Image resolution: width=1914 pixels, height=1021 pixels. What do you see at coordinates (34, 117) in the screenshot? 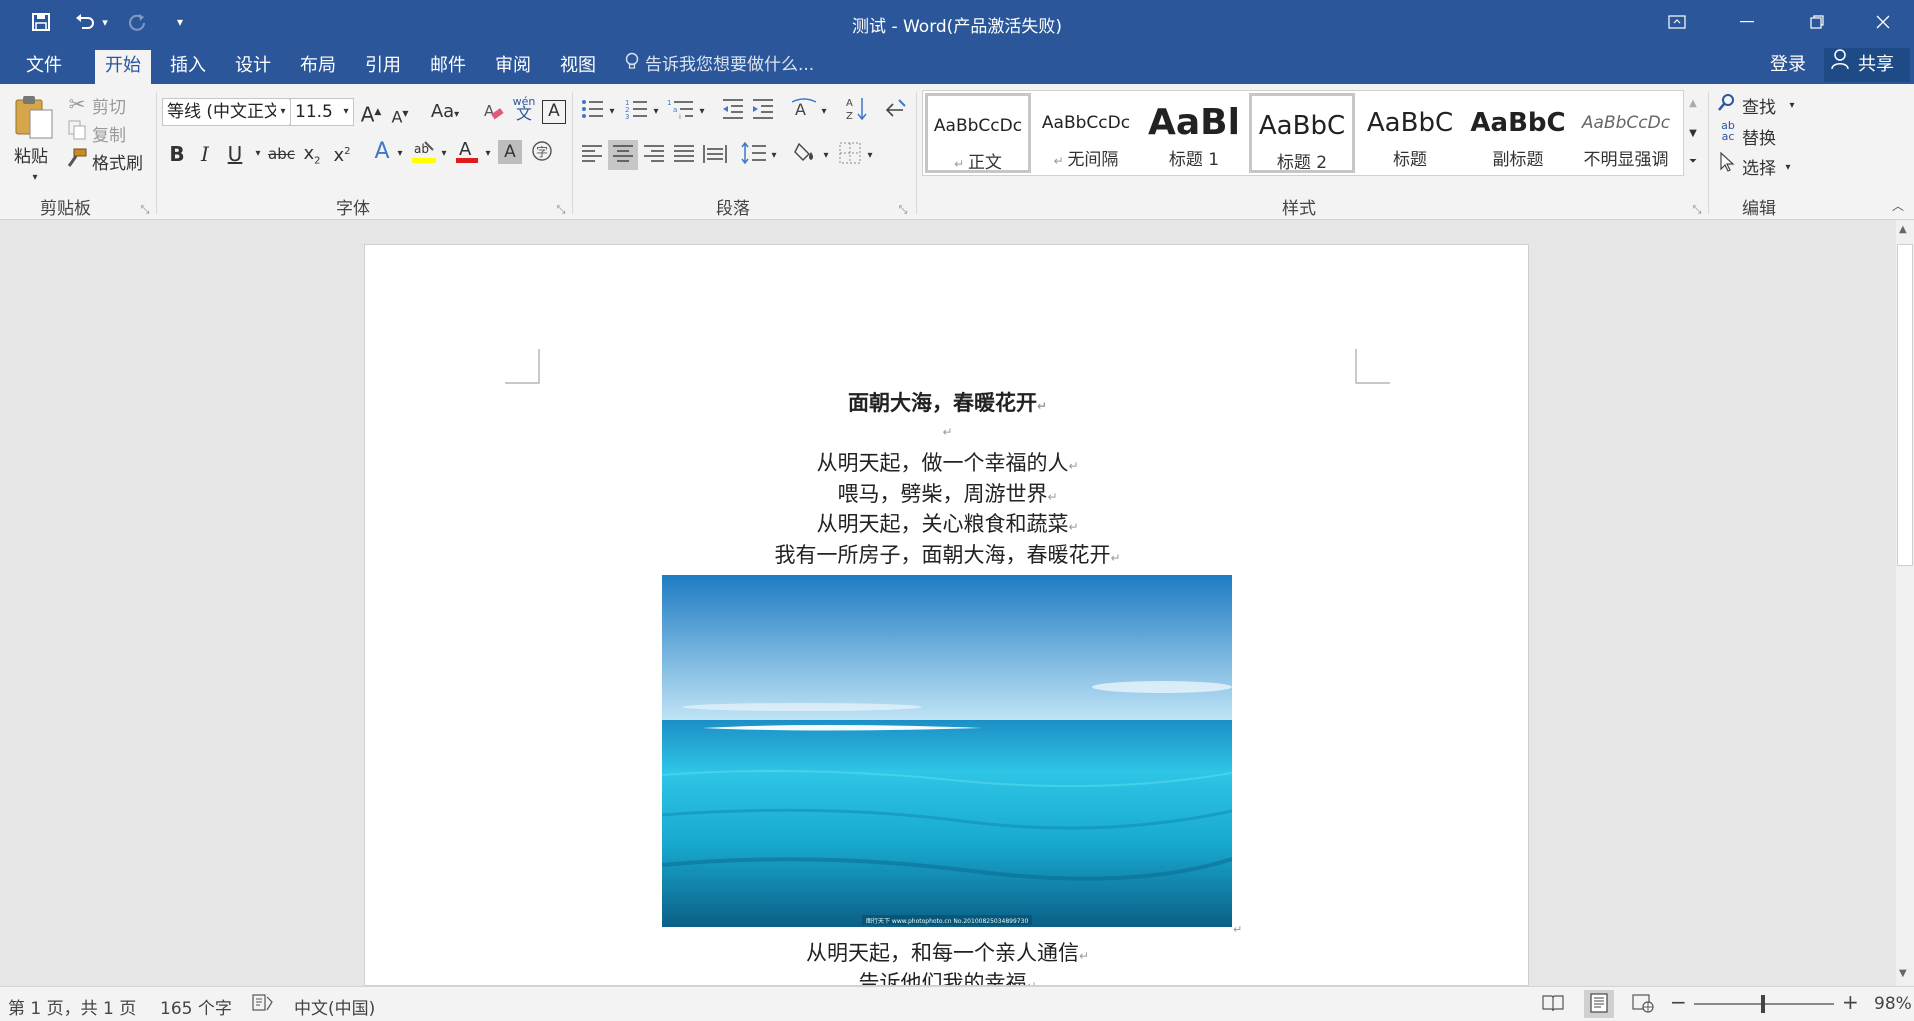
I see `paste-icon` at bounding box center [34, 117].